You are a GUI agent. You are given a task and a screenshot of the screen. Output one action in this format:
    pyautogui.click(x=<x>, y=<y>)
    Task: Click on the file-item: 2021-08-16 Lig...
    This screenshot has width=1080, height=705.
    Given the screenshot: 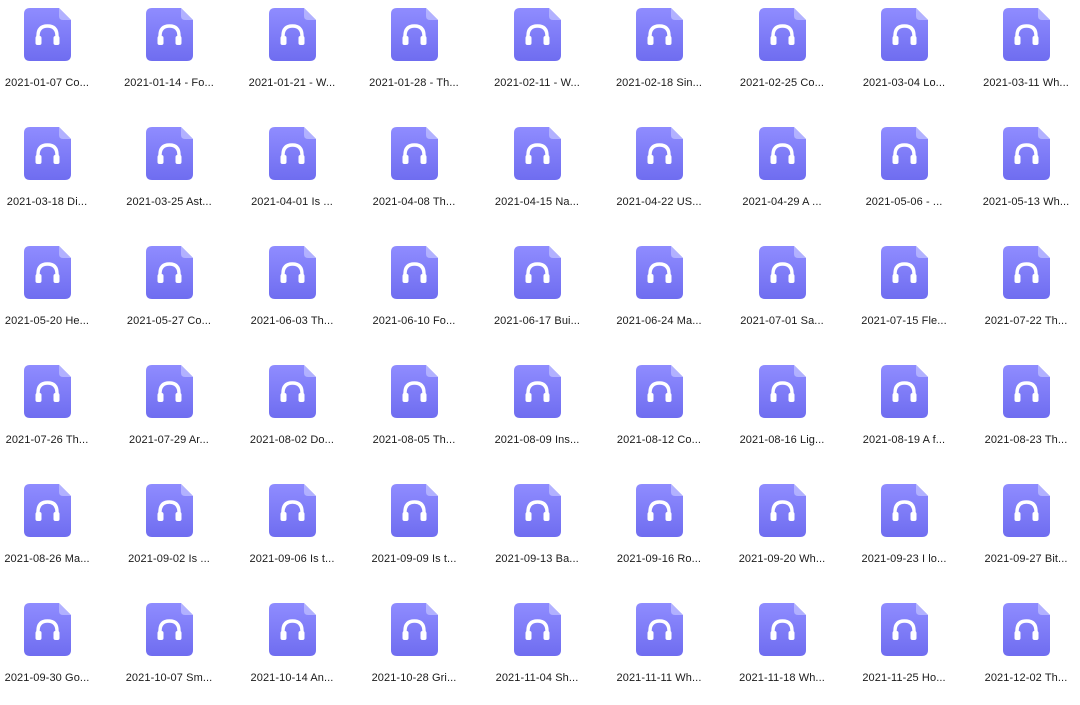 What is the action you would take?
    pyautogui.click(x=782, y=412)
    